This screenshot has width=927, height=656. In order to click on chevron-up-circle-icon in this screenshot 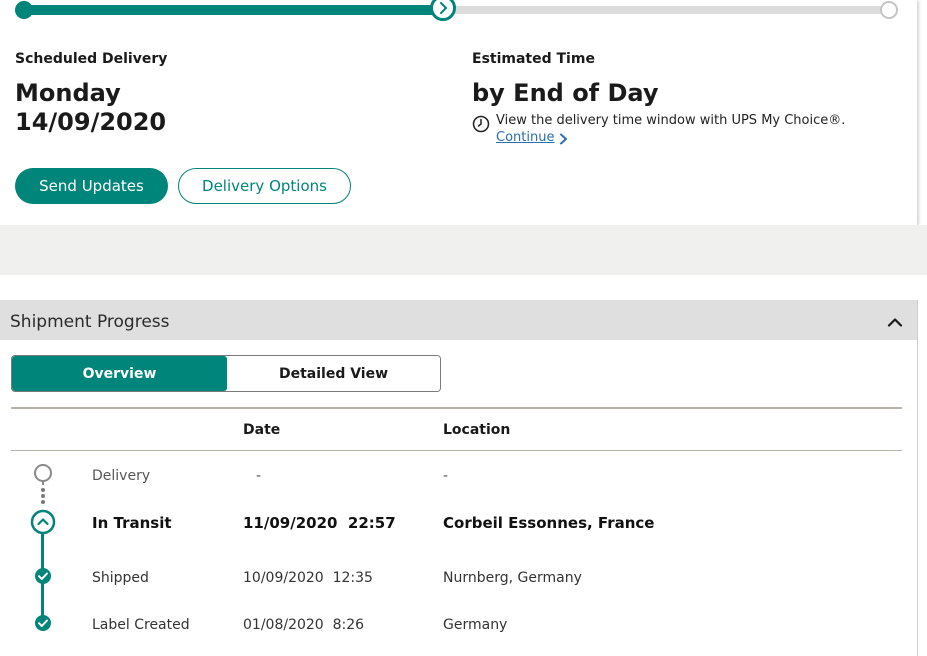, I will do `click(43, 522)`.